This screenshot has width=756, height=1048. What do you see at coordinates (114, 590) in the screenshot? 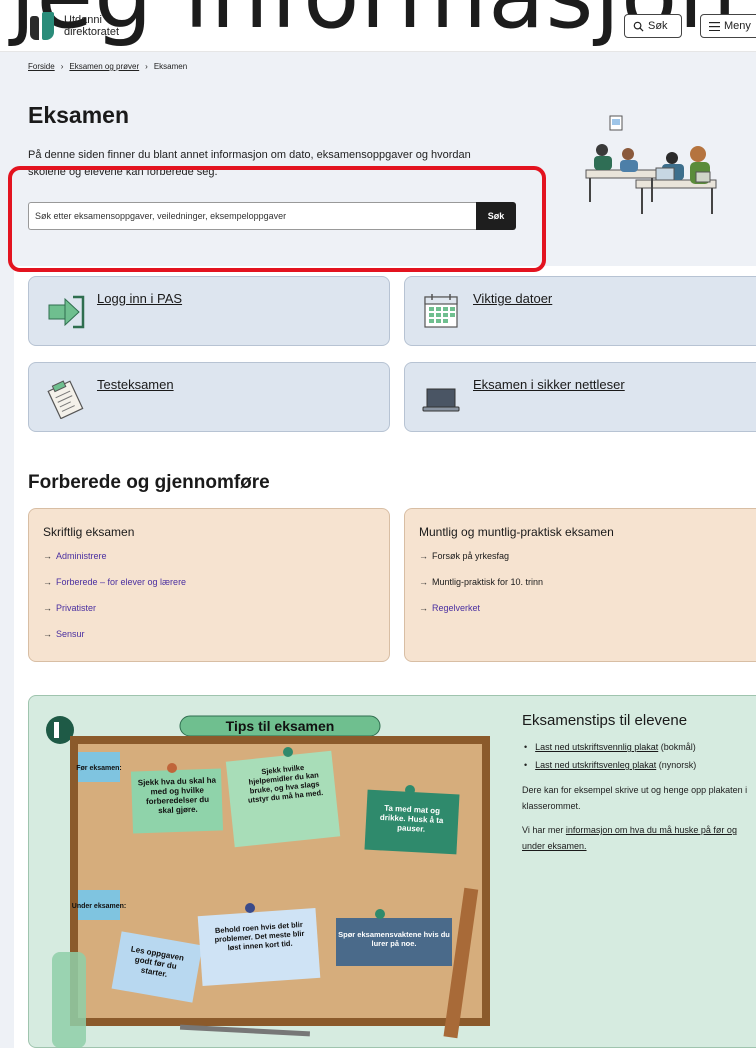
I see `written-link-forberede: → Forberede – for elever og lærere` at bounding box center [114, 590].